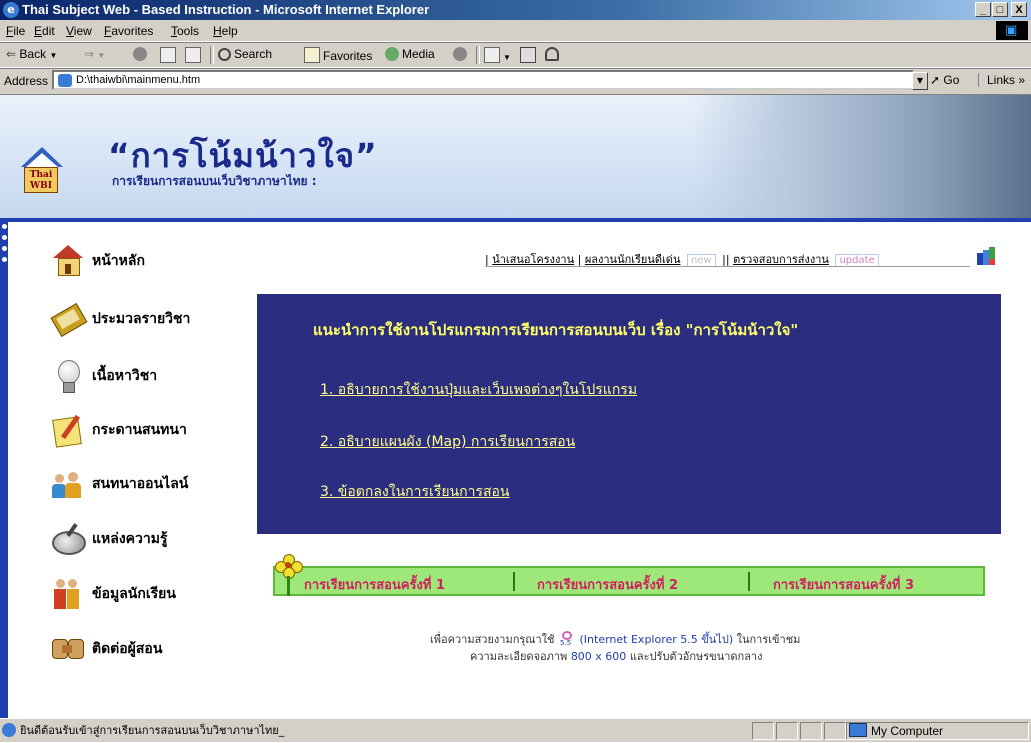 The image size is (1031, 743). I want to click on page-status-icon, so click(9, 730).